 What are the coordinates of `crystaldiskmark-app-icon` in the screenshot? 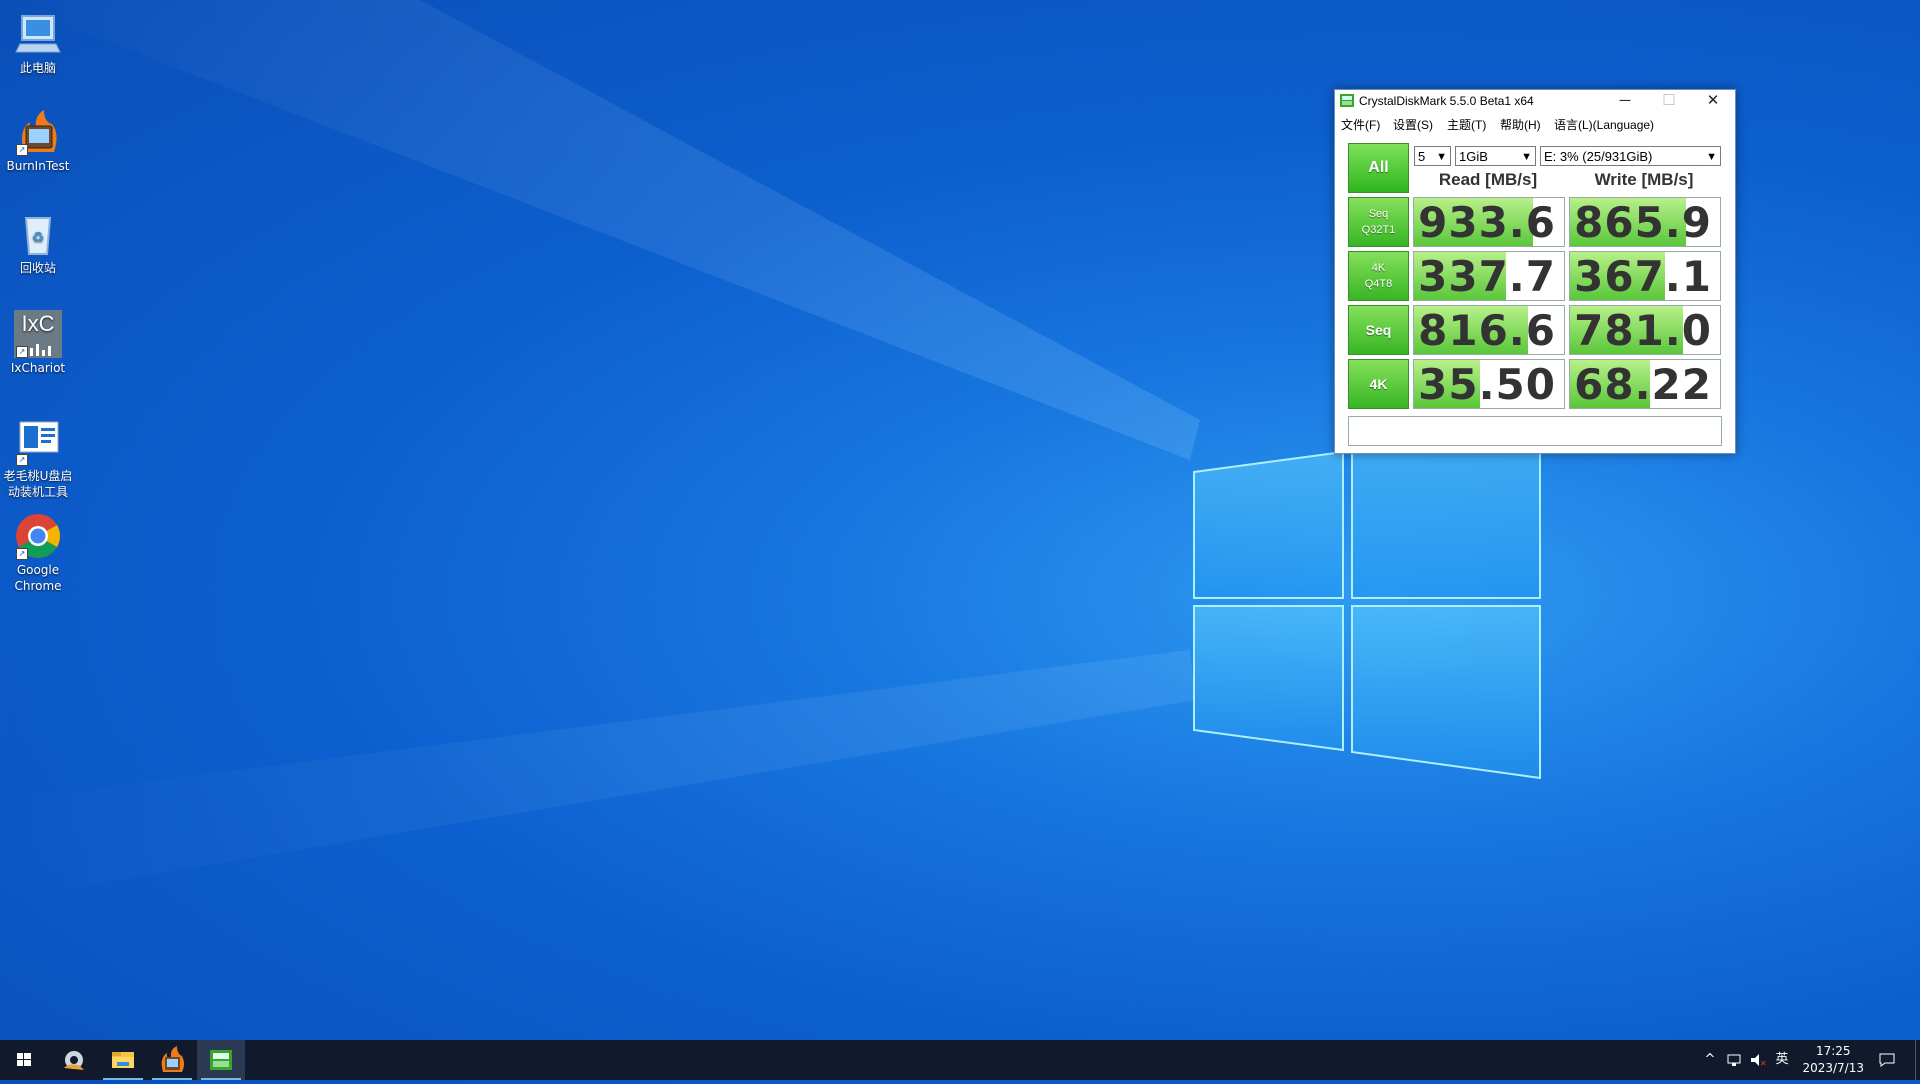 It's located at (1347, 100).